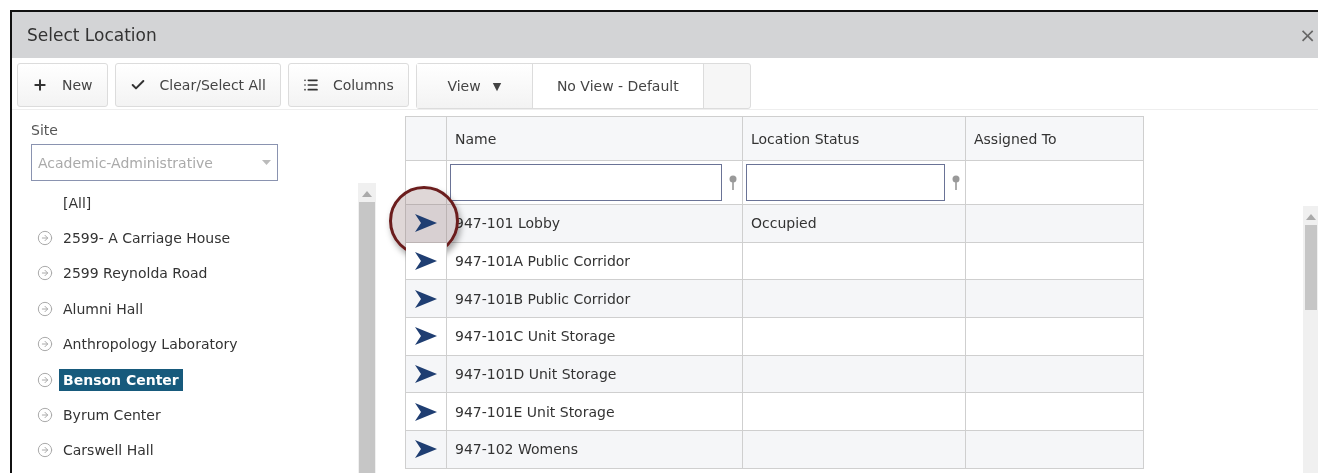 This screenshot has width=1318, height=473. I want to click on table-cell: 947-101E Unit Storage, so click(595, 412).